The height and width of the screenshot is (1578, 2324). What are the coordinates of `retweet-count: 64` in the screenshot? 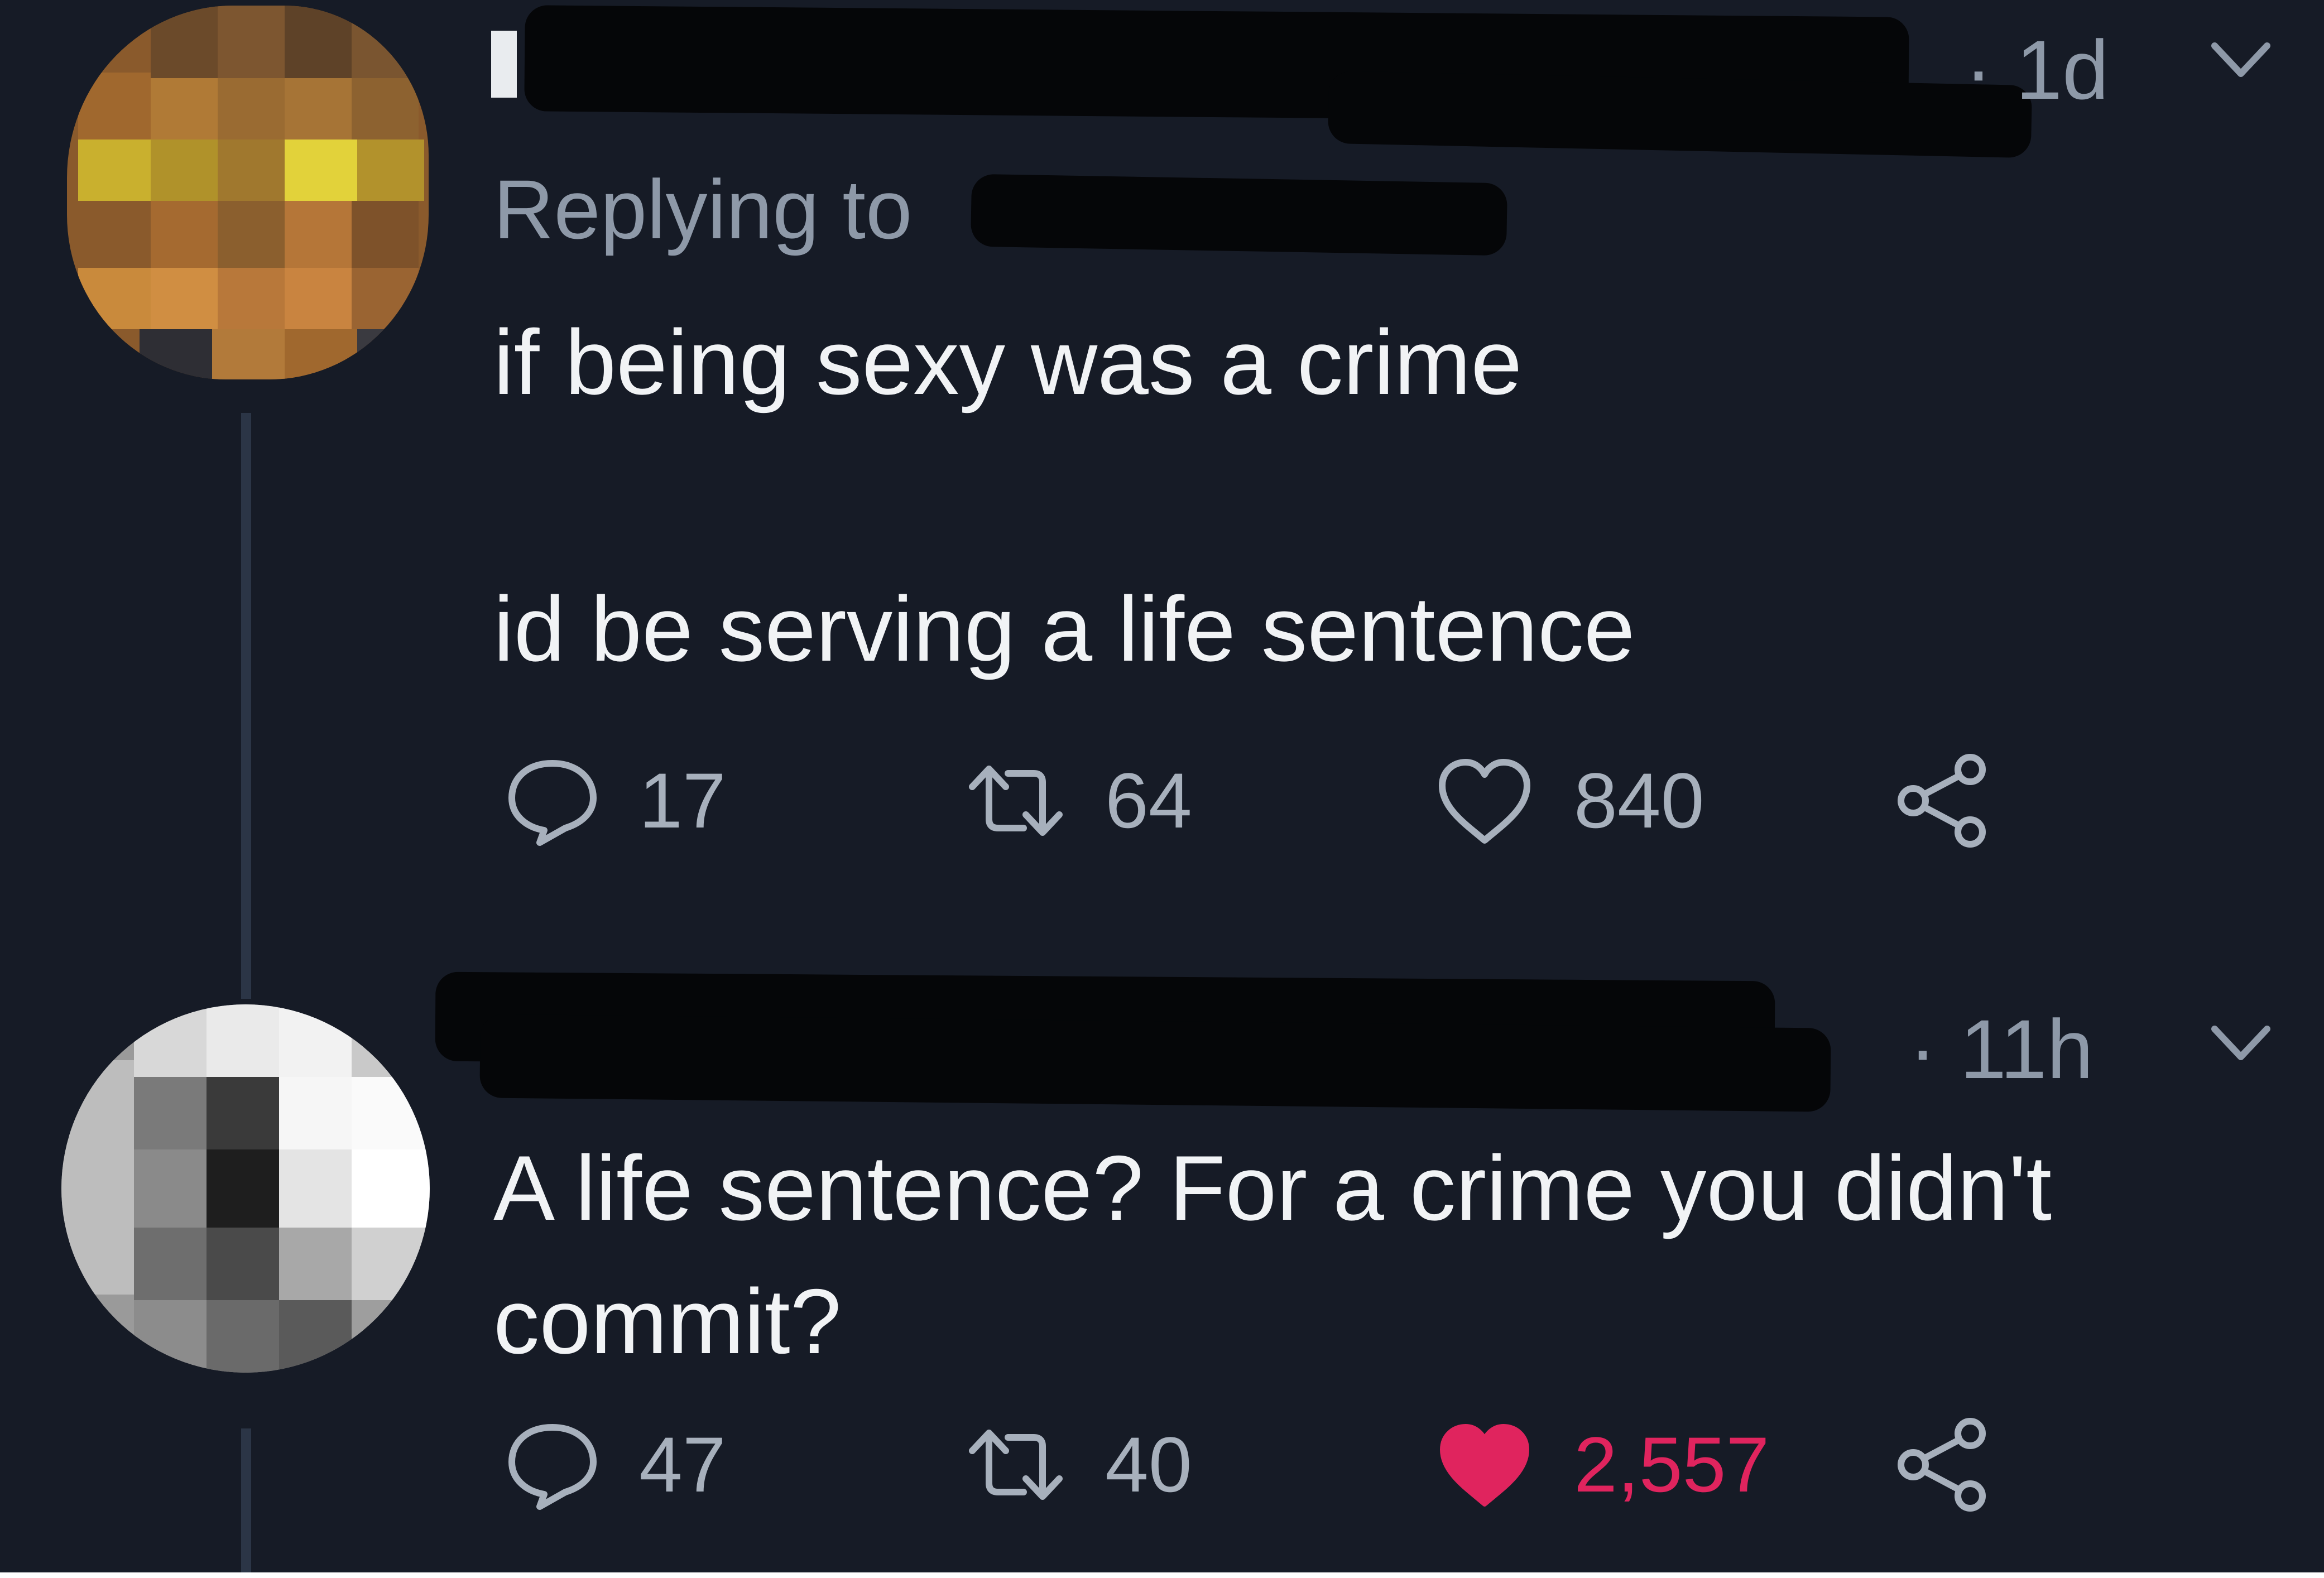 It's located at (1148, 800).